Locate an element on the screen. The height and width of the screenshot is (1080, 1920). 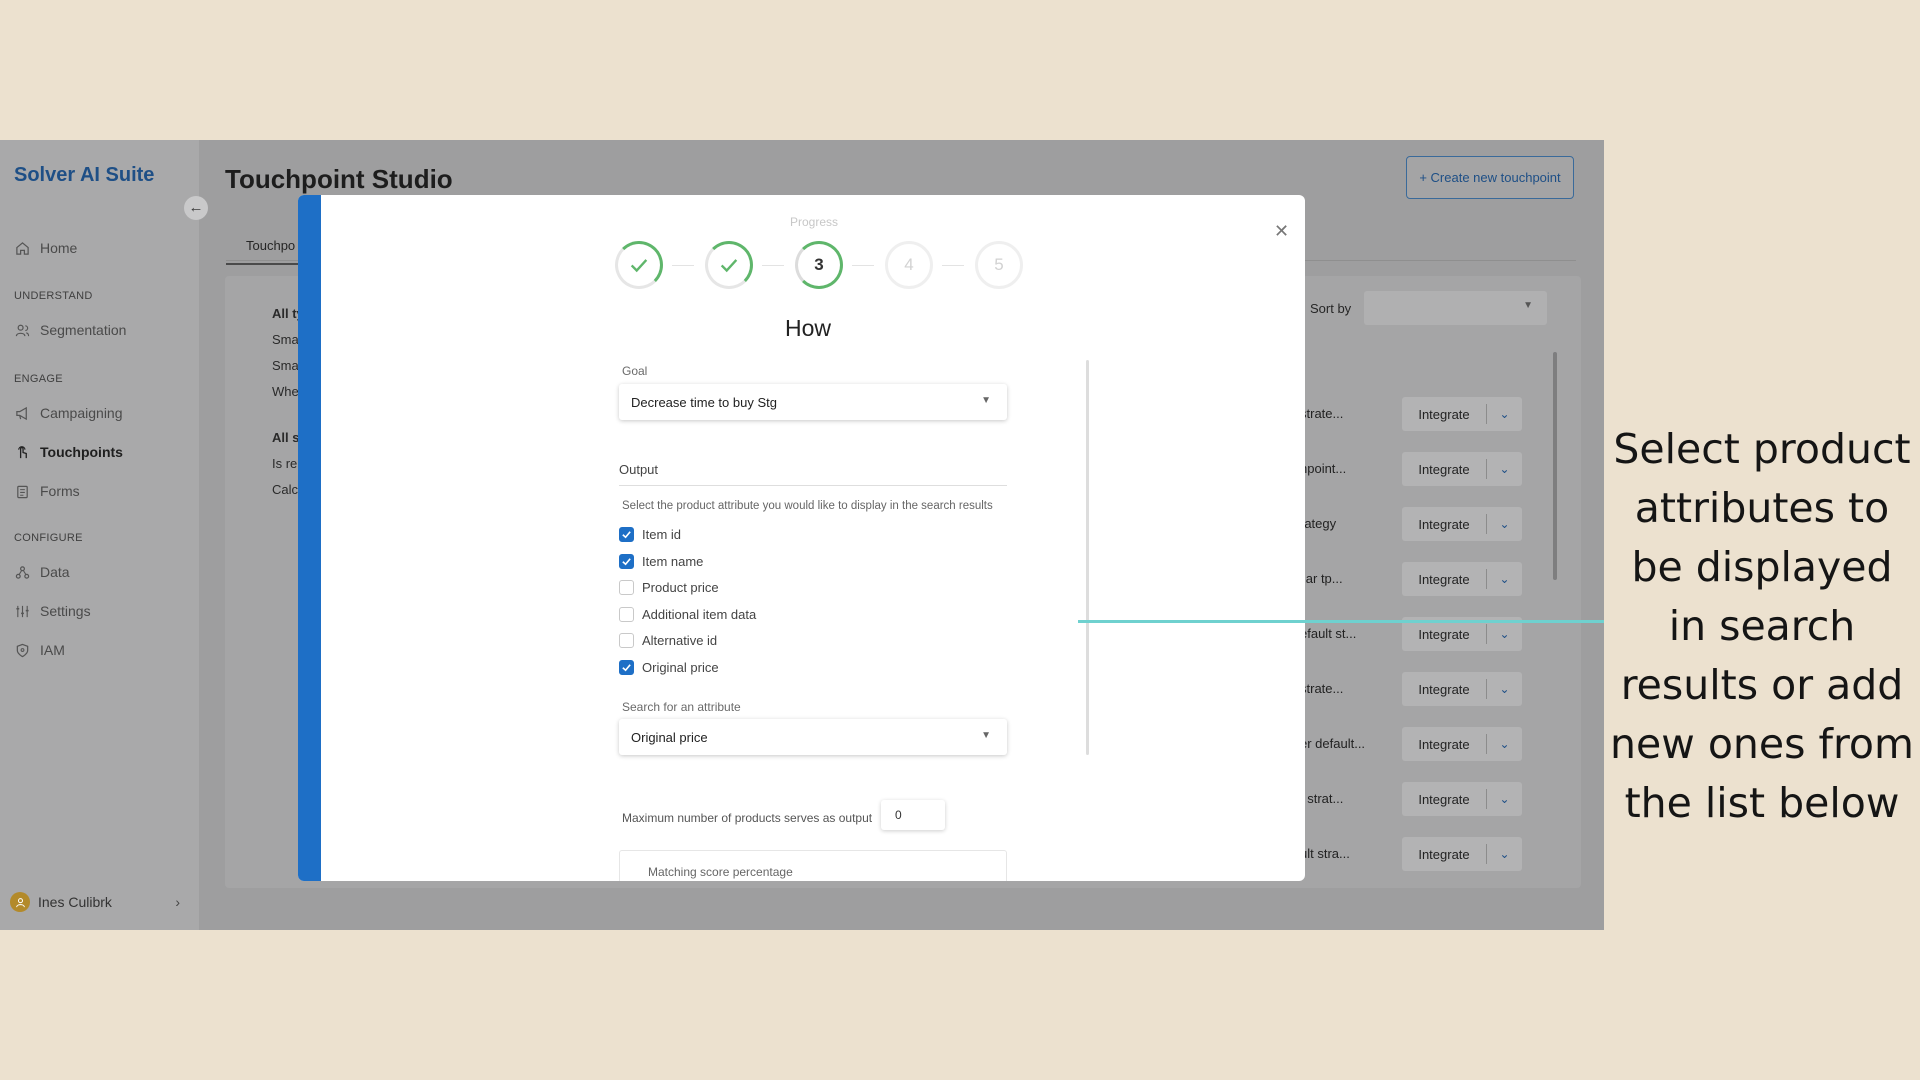
goal-label: Goal is located at coordinates (635, 371).